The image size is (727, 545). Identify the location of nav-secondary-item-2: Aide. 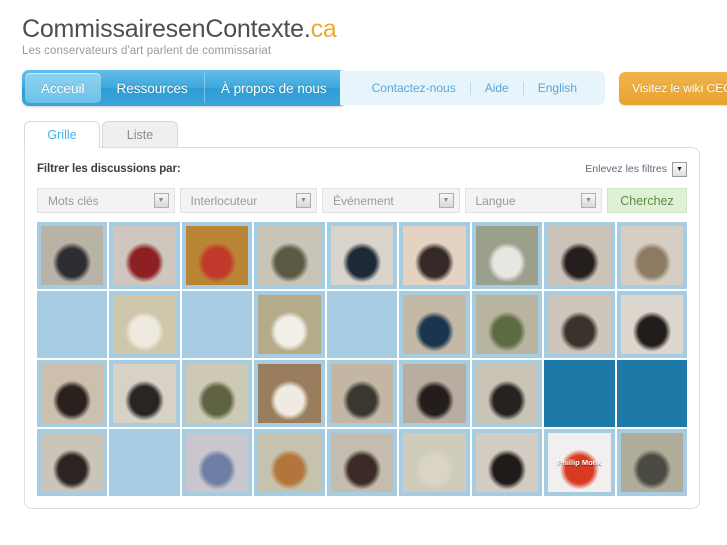
(497, 88).